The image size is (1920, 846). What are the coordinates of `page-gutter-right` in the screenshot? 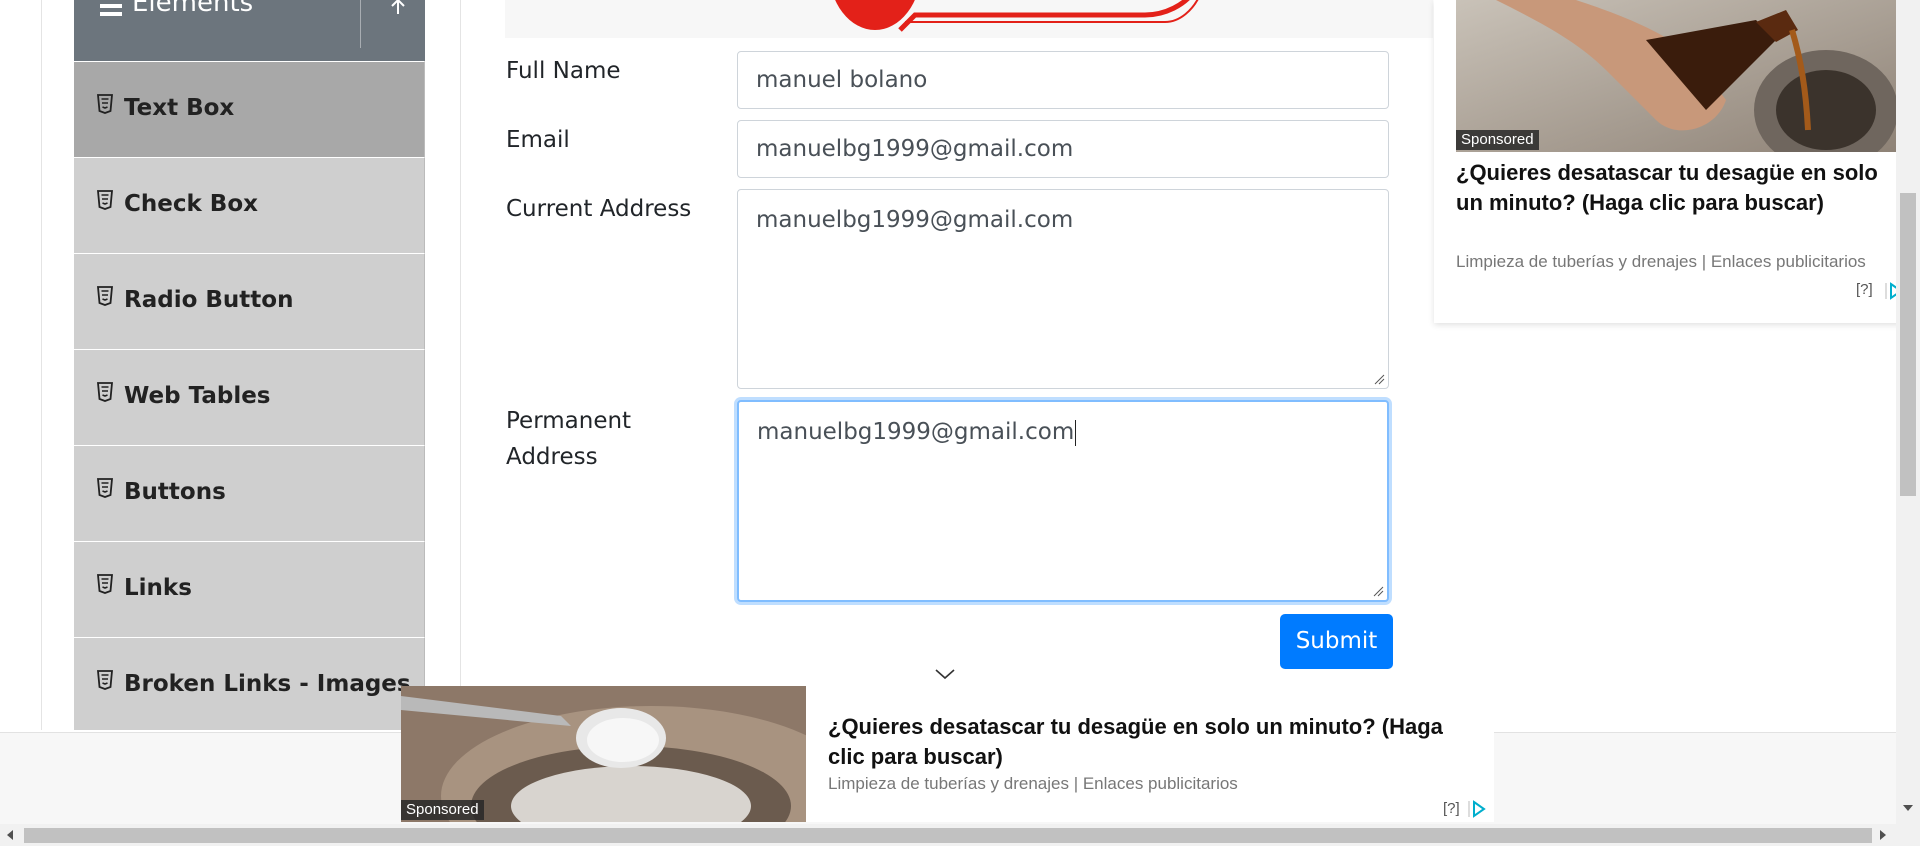 It's located at (460, 365).